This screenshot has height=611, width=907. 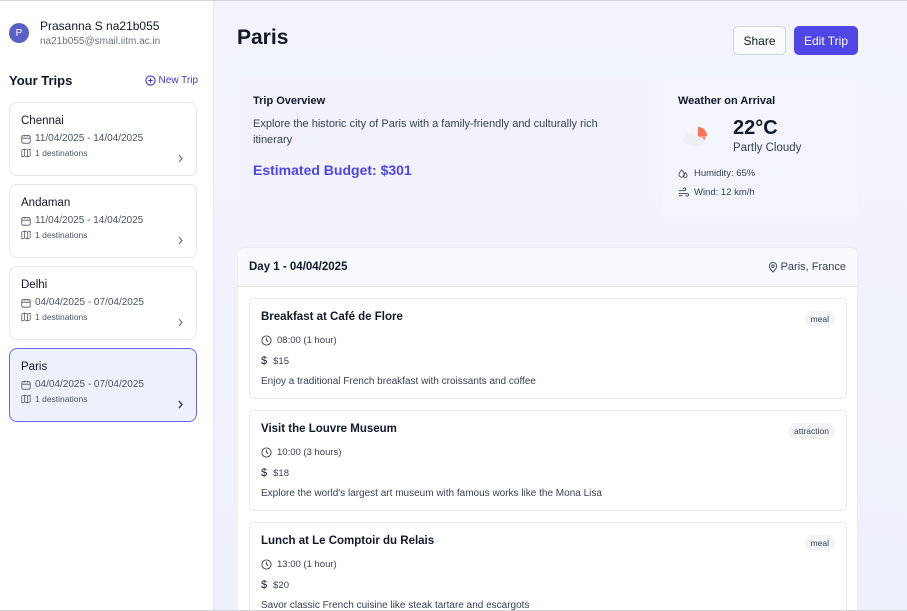 What do you see at coordinates (348, 541) in the screenshot?
I see `activity-title: Lunch at Le Comptoir du Relais` at bounding box center [348, 541].